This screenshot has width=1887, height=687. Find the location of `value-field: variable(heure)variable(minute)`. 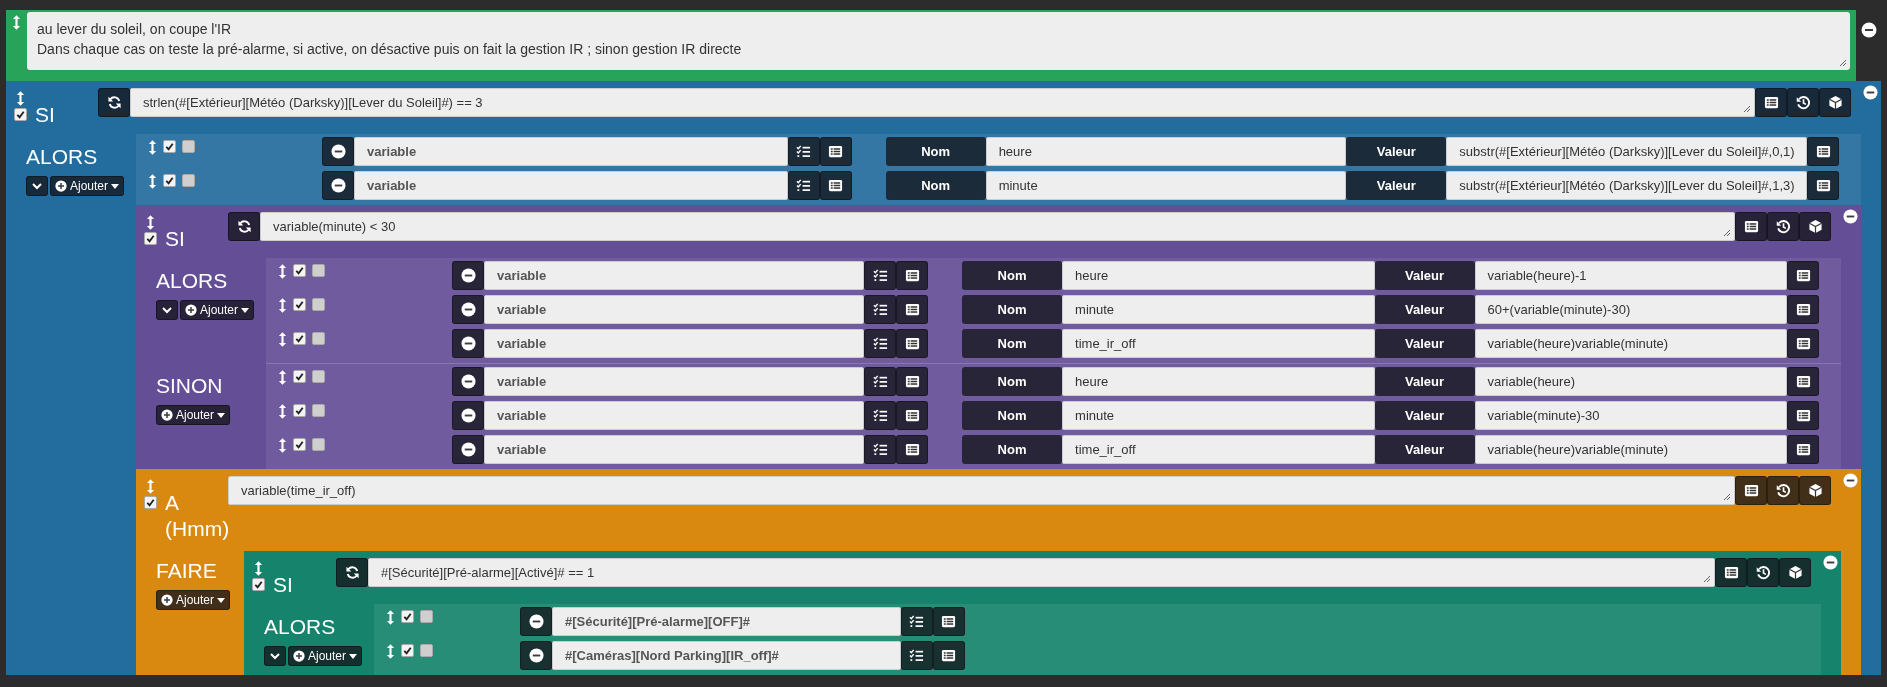

value-field: variable(heure)variable(minute) is located at coordinates (1630, 343).